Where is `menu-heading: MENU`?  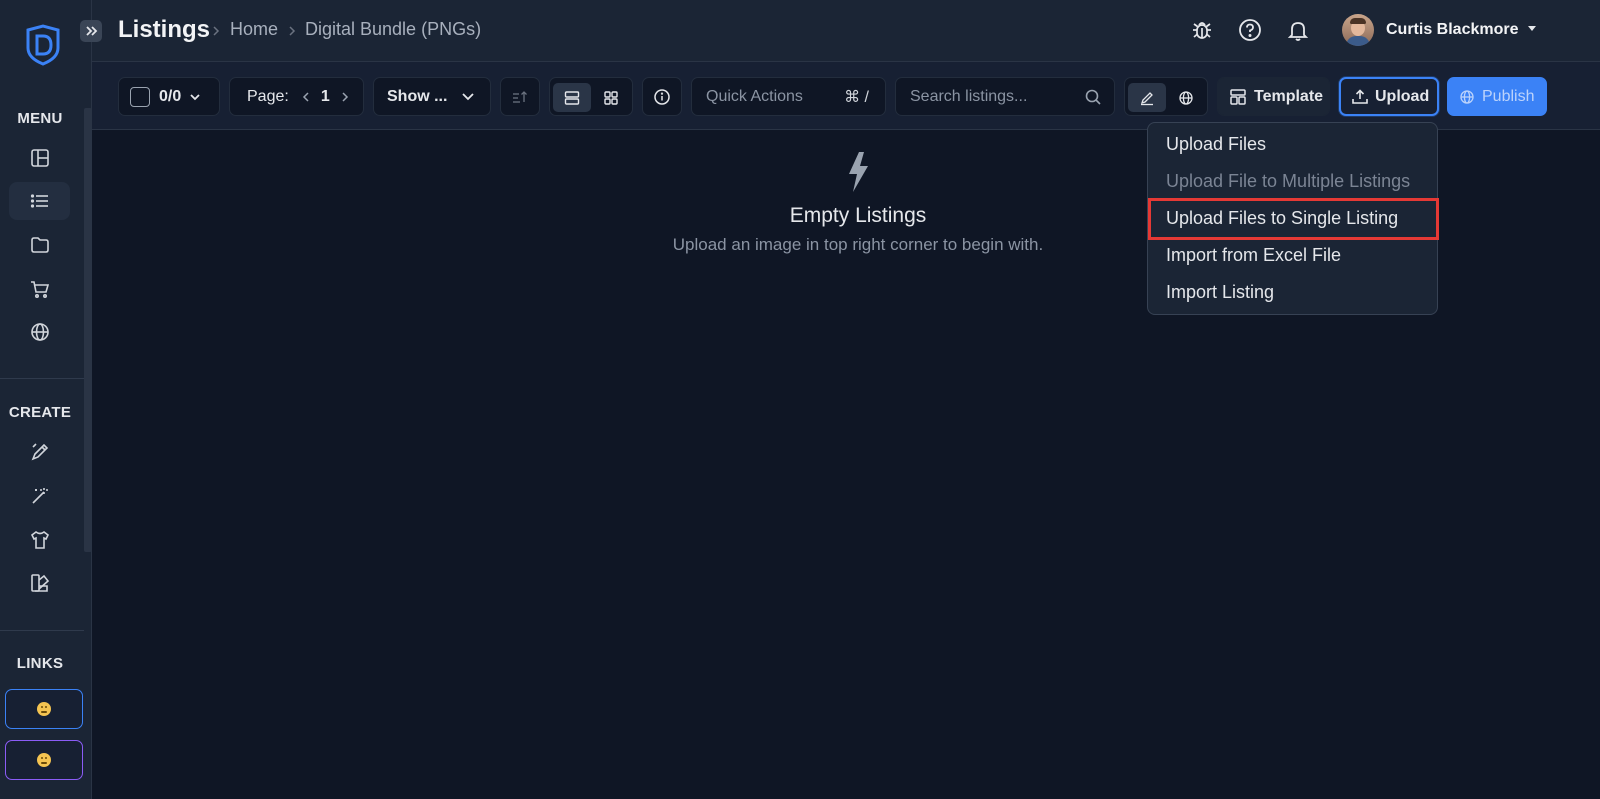 menu-heading: MENU is located at coordinates (40, 118).